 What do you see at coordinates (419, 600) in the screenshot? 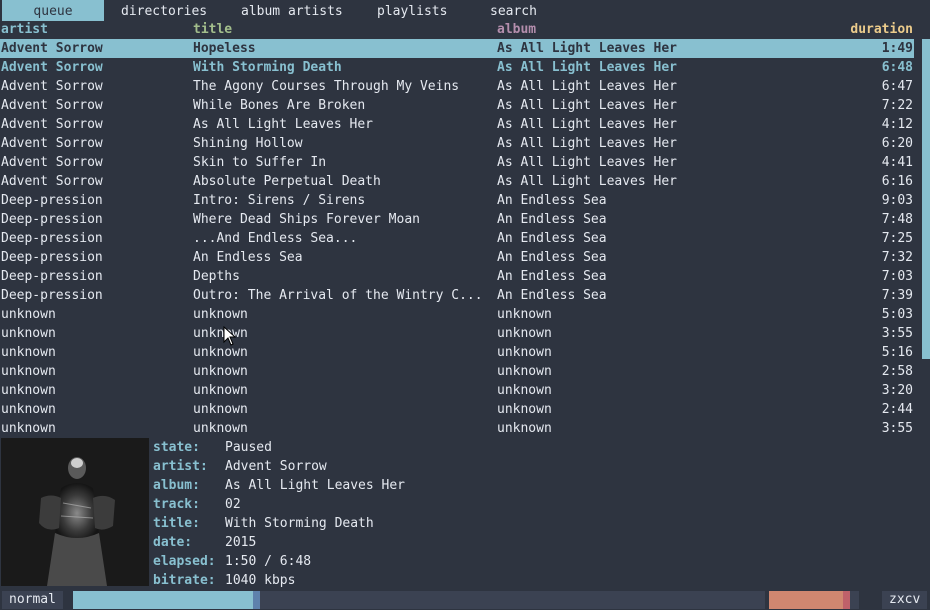
I see `progress-bar` at bounding box center [419, 600].